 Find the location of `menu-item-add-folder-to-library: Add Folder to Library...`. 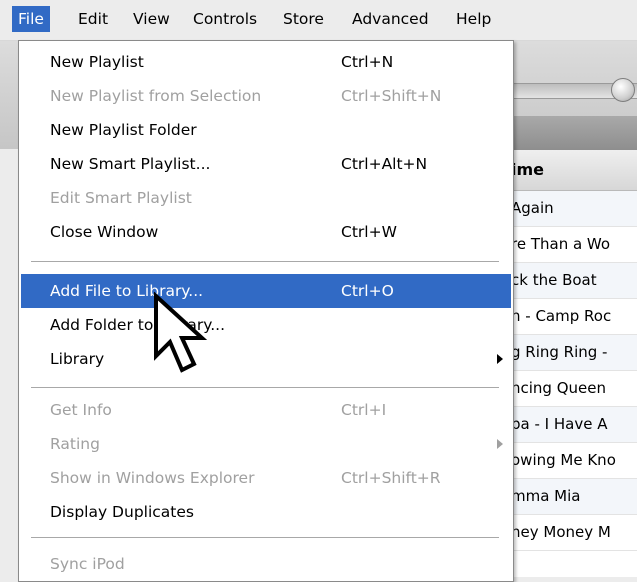

menu-item-add-folder-to-library: Add Folder to Library... is located at coordinates (266, 325).